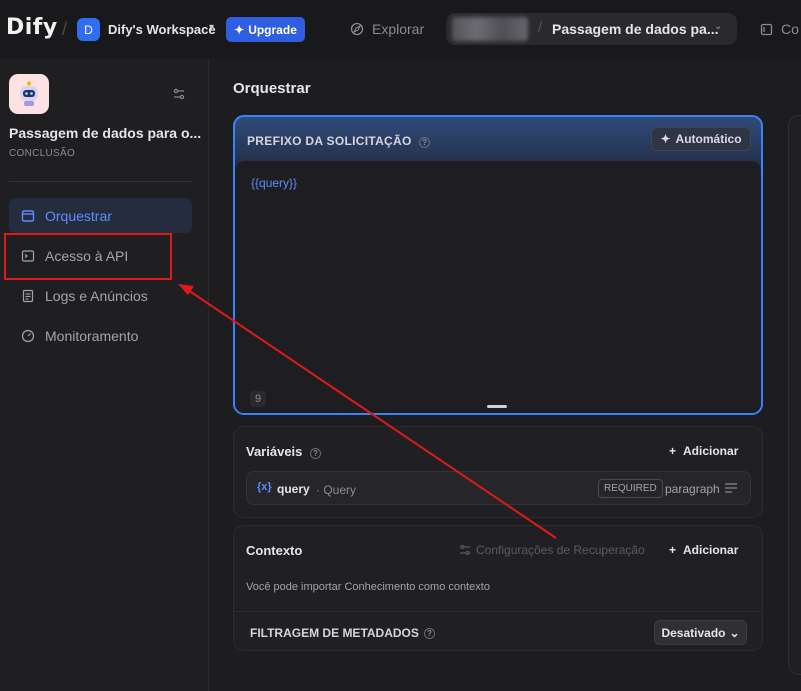 The width and height of the screenshot is (801, 691). What do you see at coordinates (708, 139) in the screenshot?
I see `auto-generate-label: Automático` at bounding box center [708, 139].